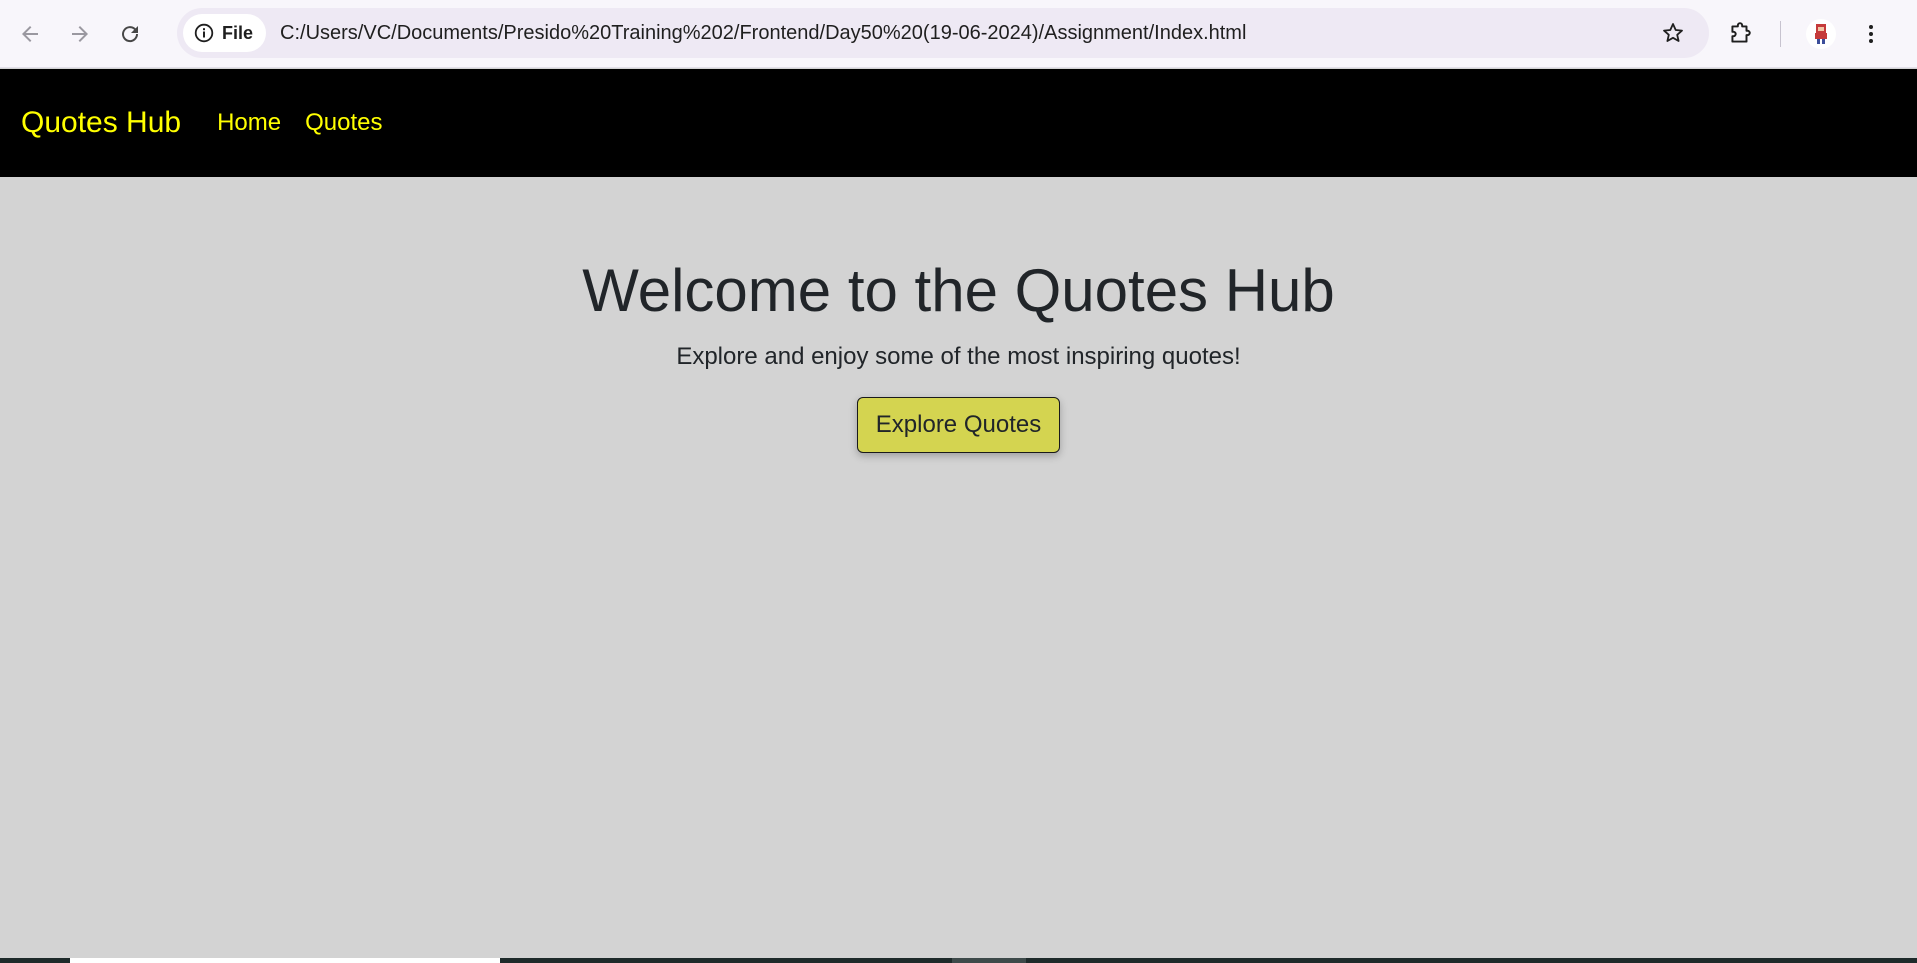 Image resolution: width=1917 pixels, height=963 pixels. Describe the element at coordinates (1780, 34) in the screenshot. I see `toolbar-divider` at that location.